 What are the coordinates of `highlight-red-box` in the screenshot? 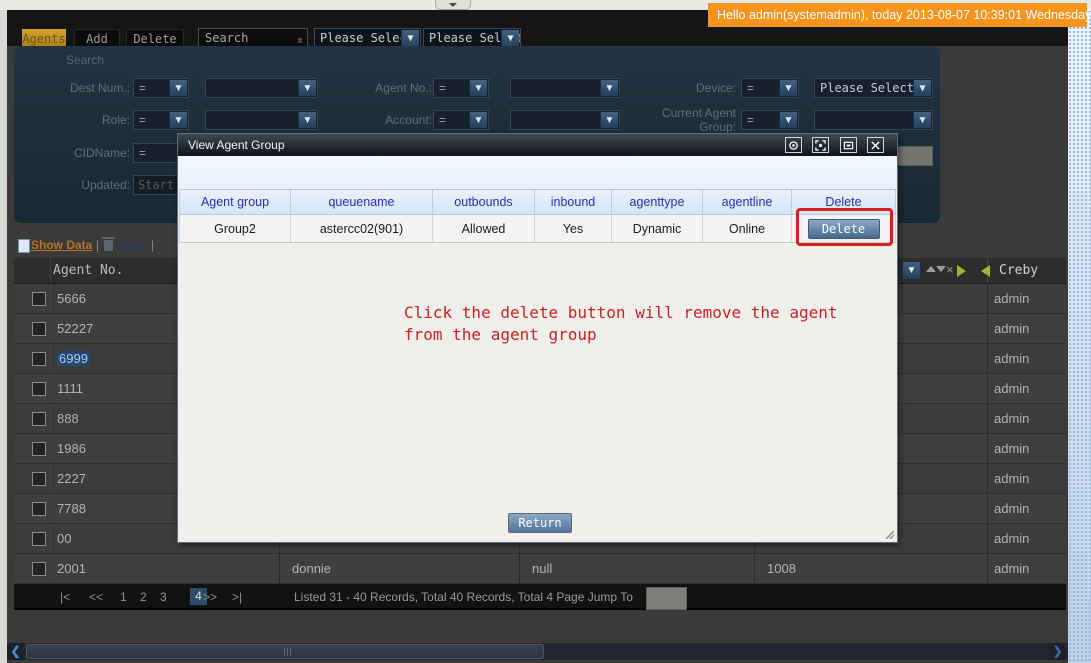 It's located at (844, 227).